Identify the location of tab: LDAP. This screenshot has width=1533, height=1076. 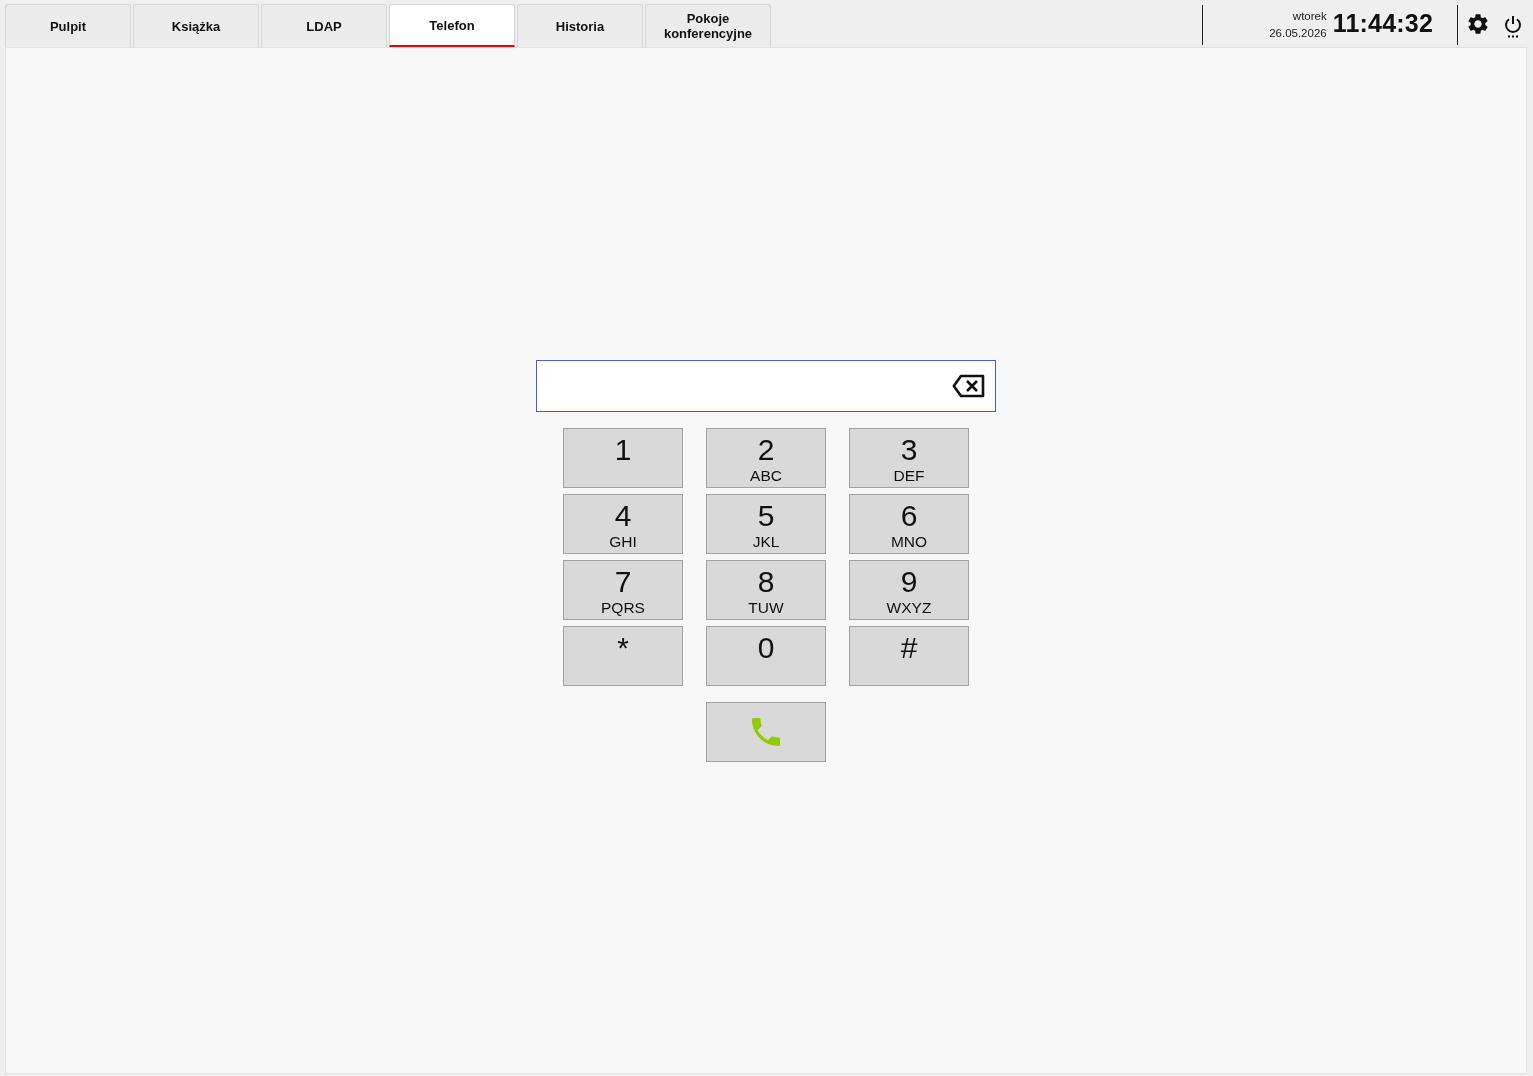
(324, 25).